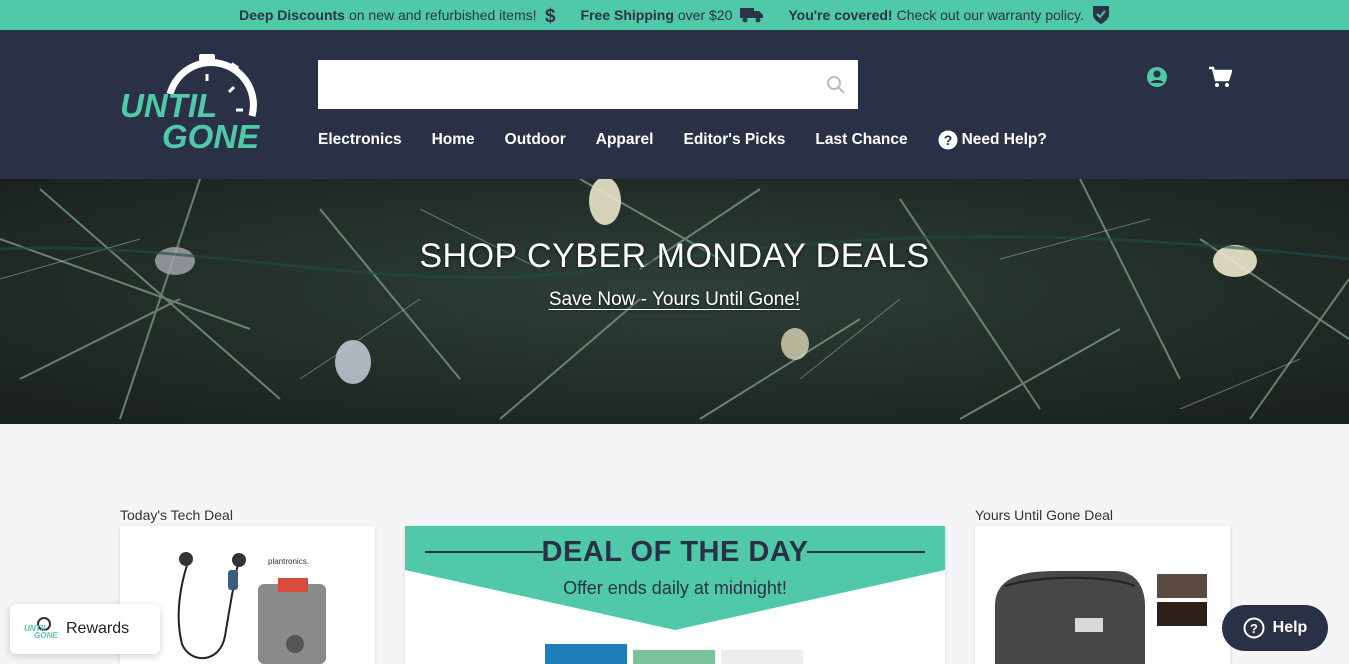 The width and height of the screenshot is (1349, 664). What do you see at coordinates (453, 140) in the screenshot?
I see `nav-home: Home` at bounding box center [453, 140].